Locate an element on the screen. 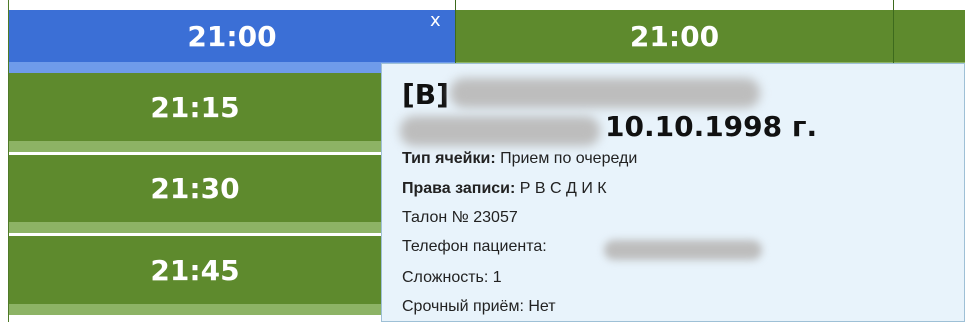 The image size is (965, 322). patient-phone-label: Телефон пациента: is located at coordinates (474, 246).